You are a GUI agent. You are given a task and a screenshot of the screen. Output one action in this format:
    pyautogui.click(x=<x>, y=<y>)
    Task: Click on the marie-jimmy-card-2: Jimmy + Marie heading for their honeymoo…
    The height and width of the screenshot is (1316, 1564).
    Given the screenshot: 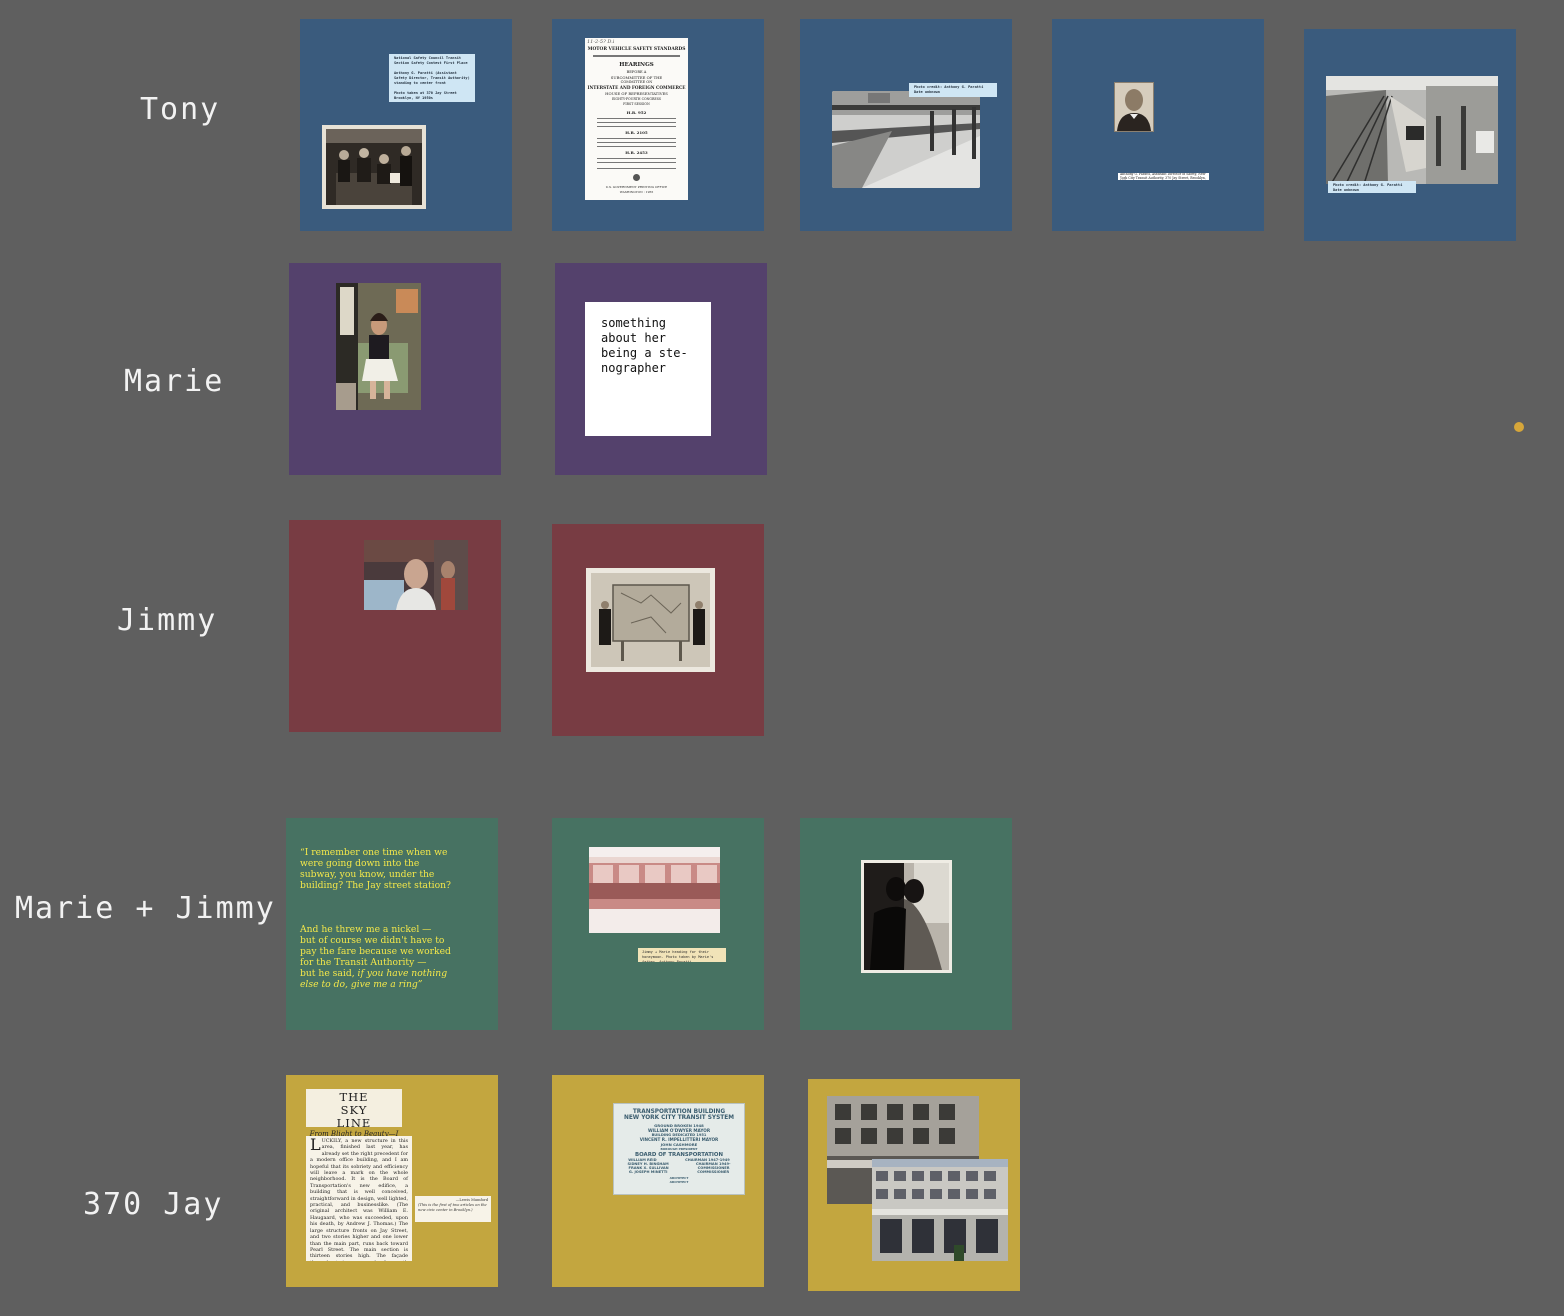 What is the action you would take?
    pyautogui.click(x=658, y=924)
    